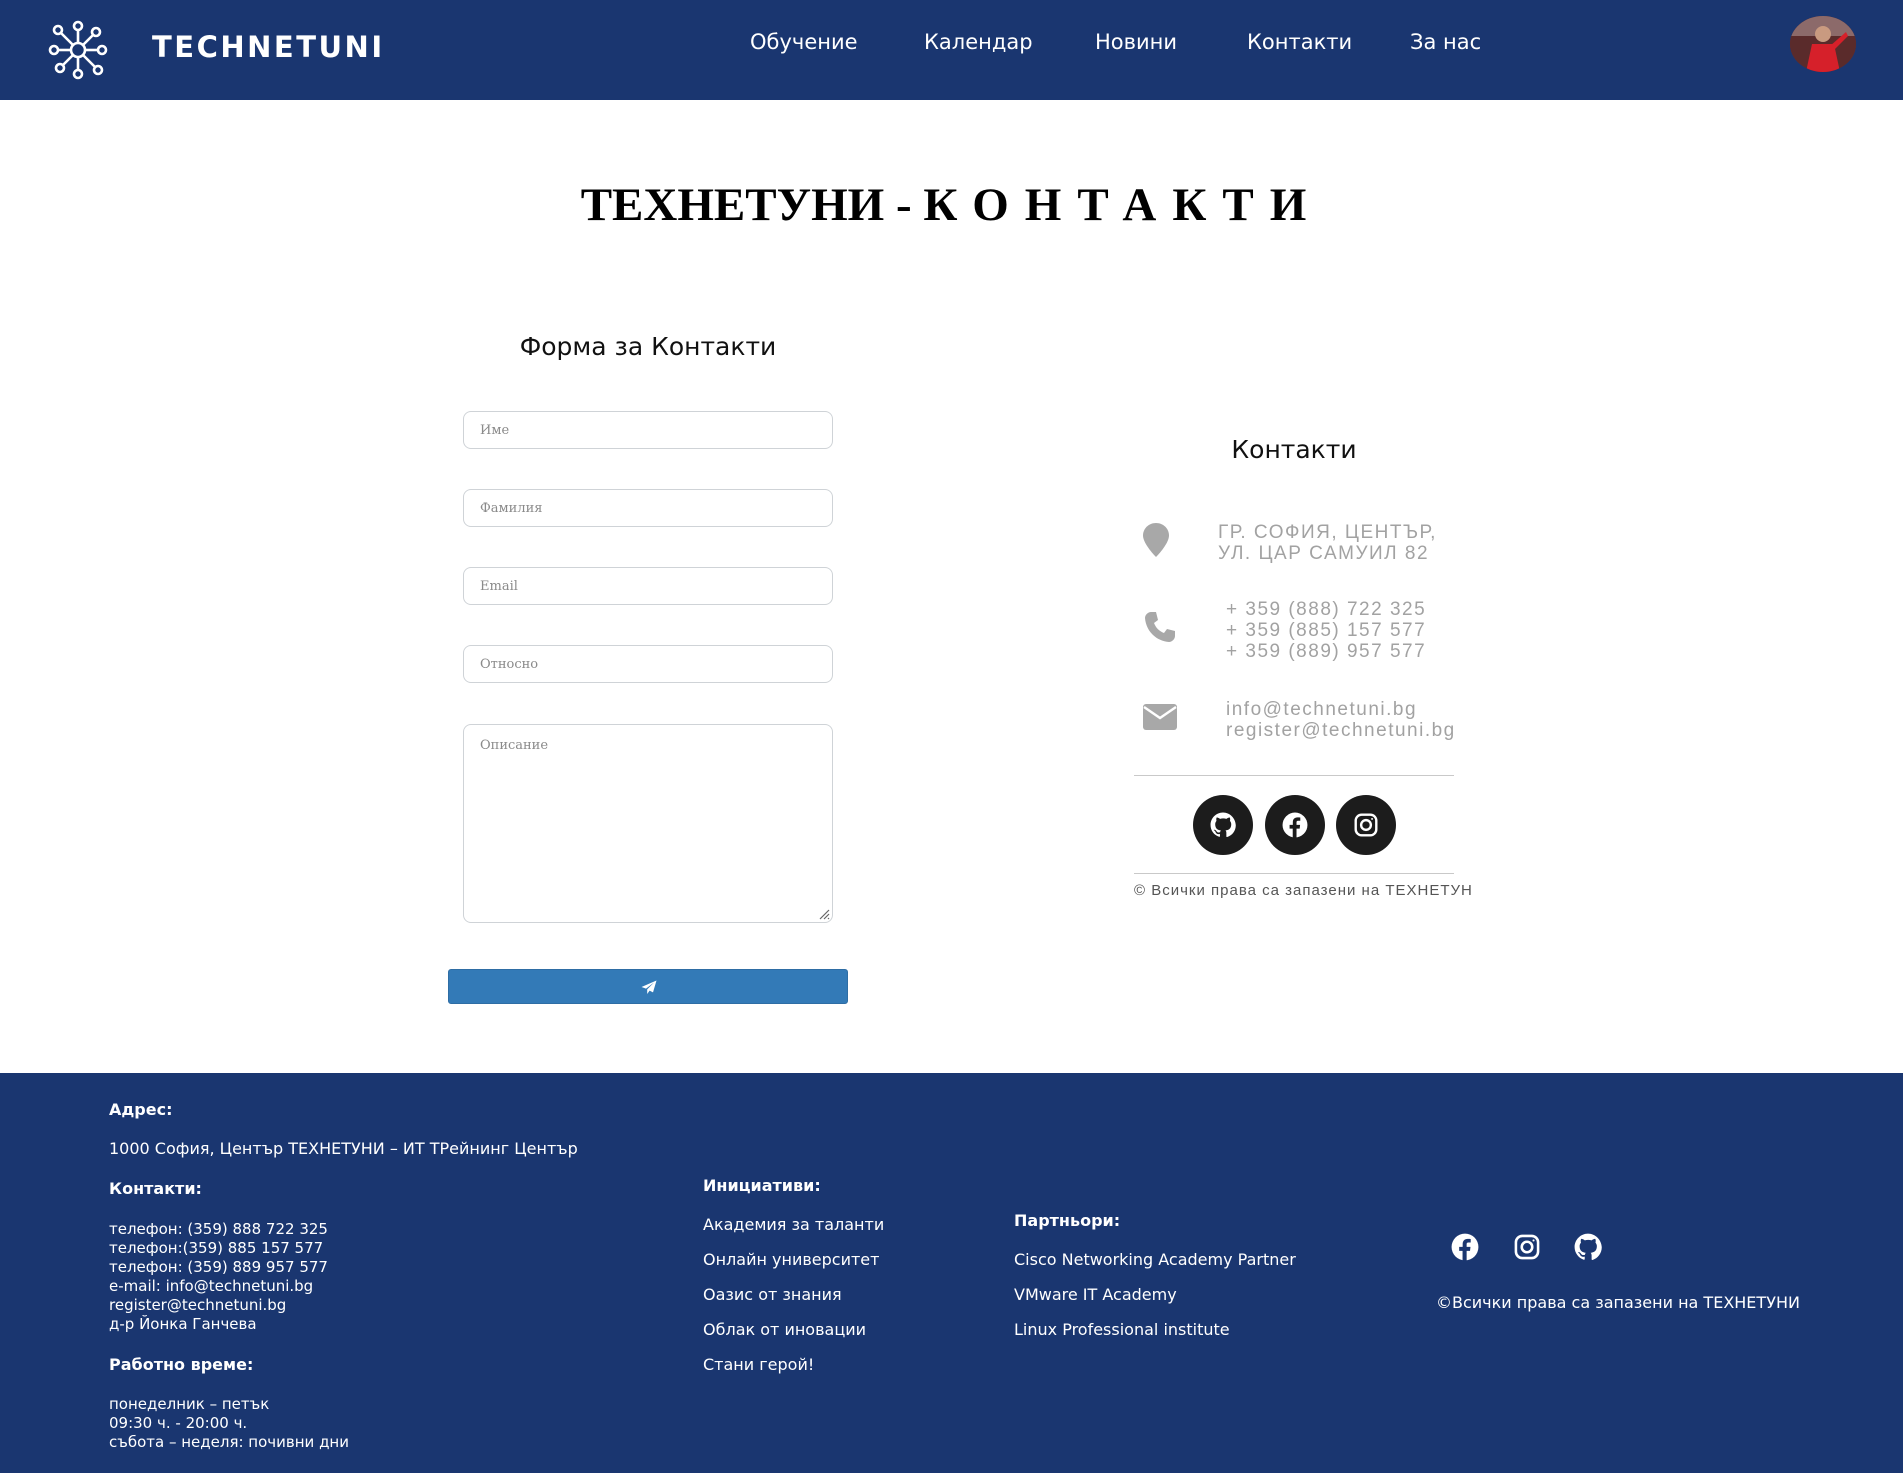 The height and width of the screenshot is (1473, 1903). Describe the element at coordinates (804, 42) in the screenshot. I see `nav-item-training: Обучение` at that location.